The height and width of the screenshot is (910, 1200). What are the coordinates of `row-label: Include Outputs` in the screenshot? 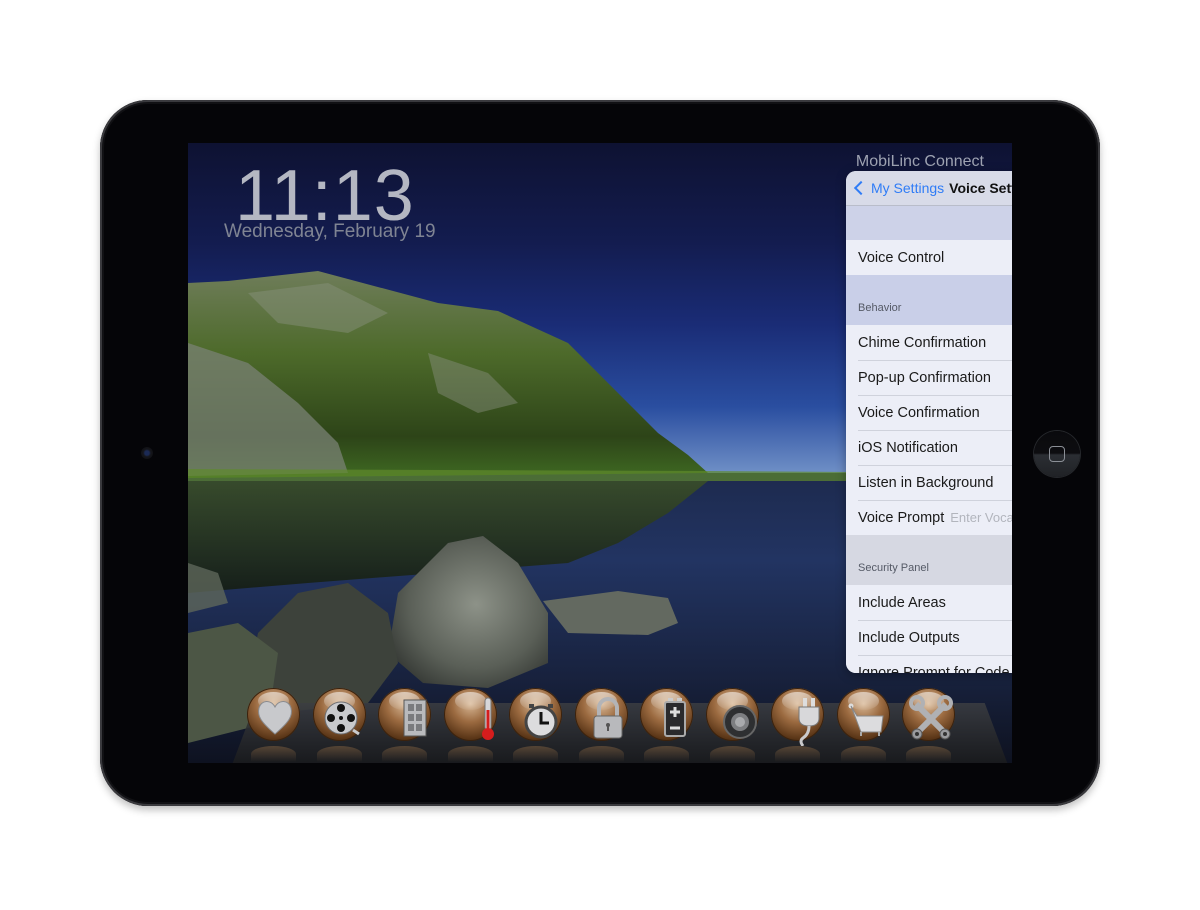 It's located at (909, 637).